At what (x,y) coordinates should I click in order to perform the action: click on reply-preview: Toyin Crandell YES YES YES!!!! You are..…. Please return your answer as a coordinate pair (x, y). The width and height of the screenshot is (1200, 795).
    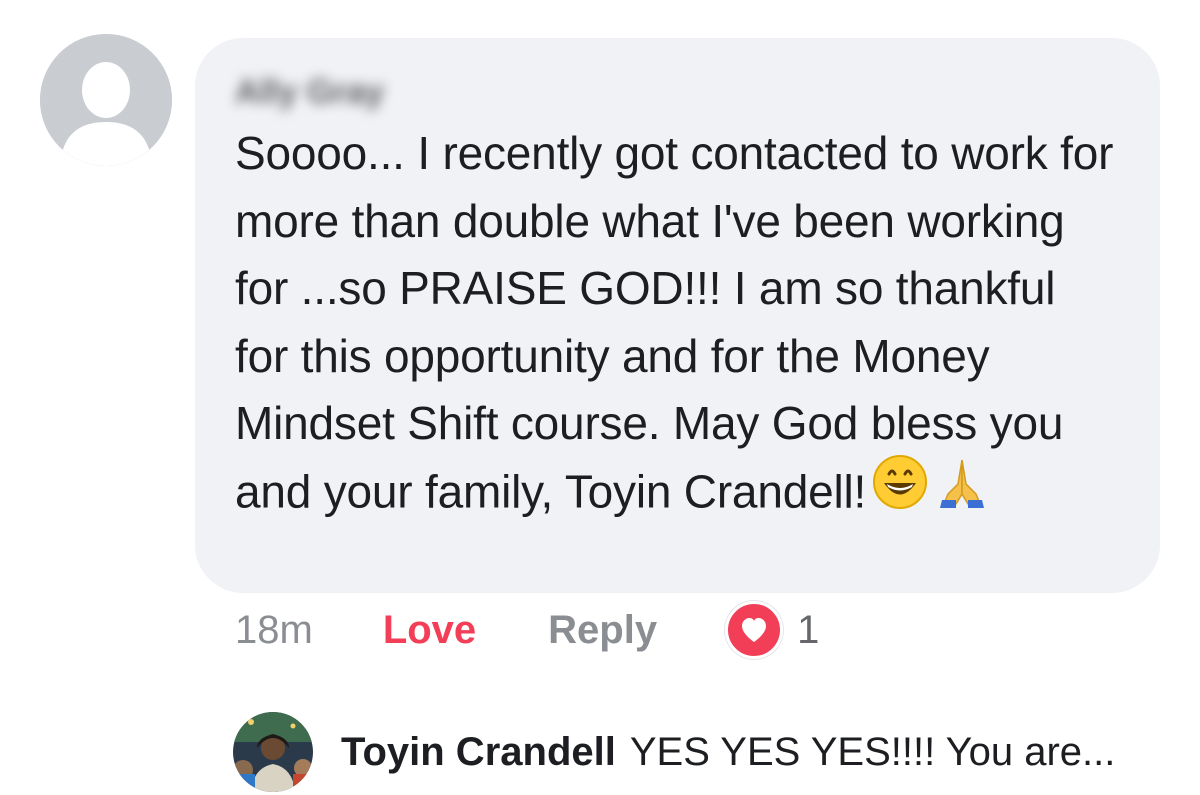
    Looking at the image, I should click on (674, 752).